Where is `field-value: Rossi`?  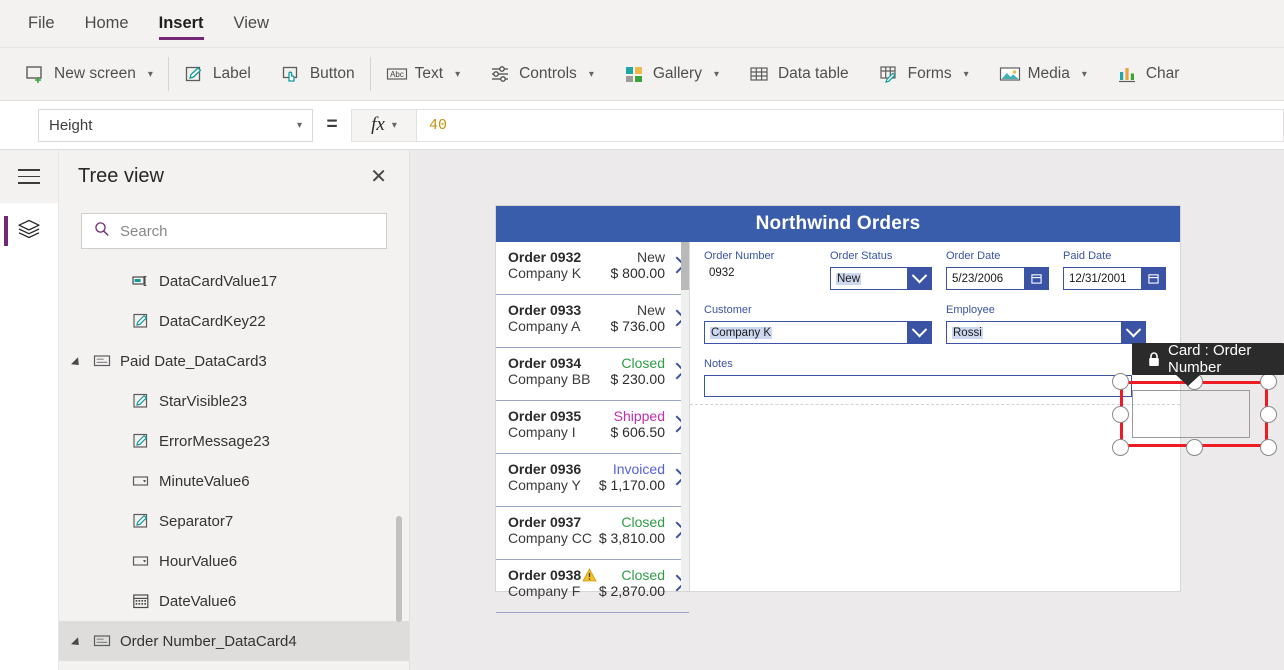
field-value: Rossi is located at coordinates (967, 332).